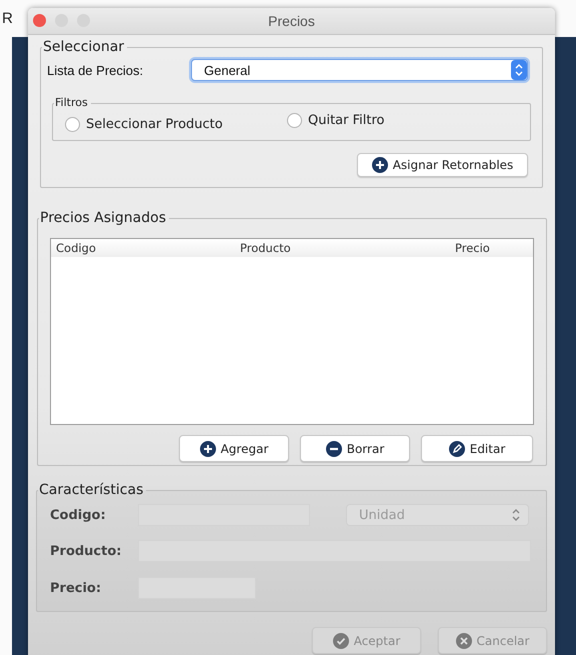 Image resolution: width=576 pixels, height=655 pixels. Describe the element at coordinates (291, 21) in the screenshot. I see `window-title: Precios` at that location.